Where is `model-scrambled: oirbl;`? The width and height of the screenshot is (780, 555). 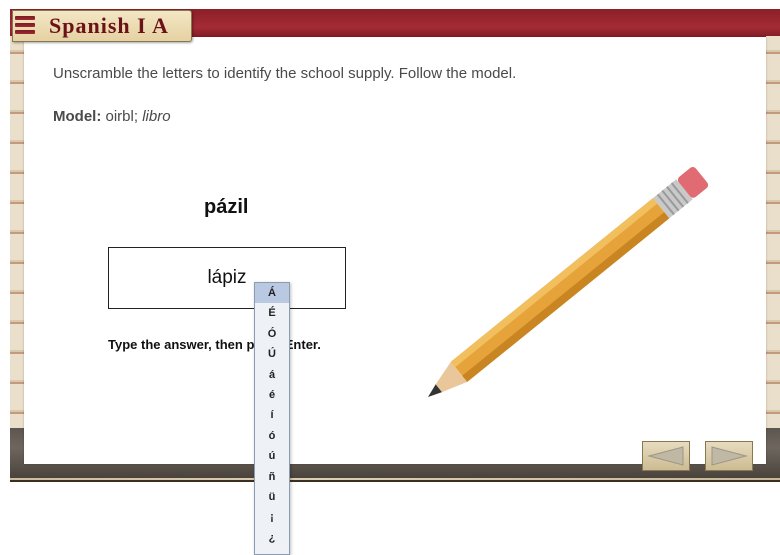
model-scrambled: oirbl; is located at coordinates (122, 116).